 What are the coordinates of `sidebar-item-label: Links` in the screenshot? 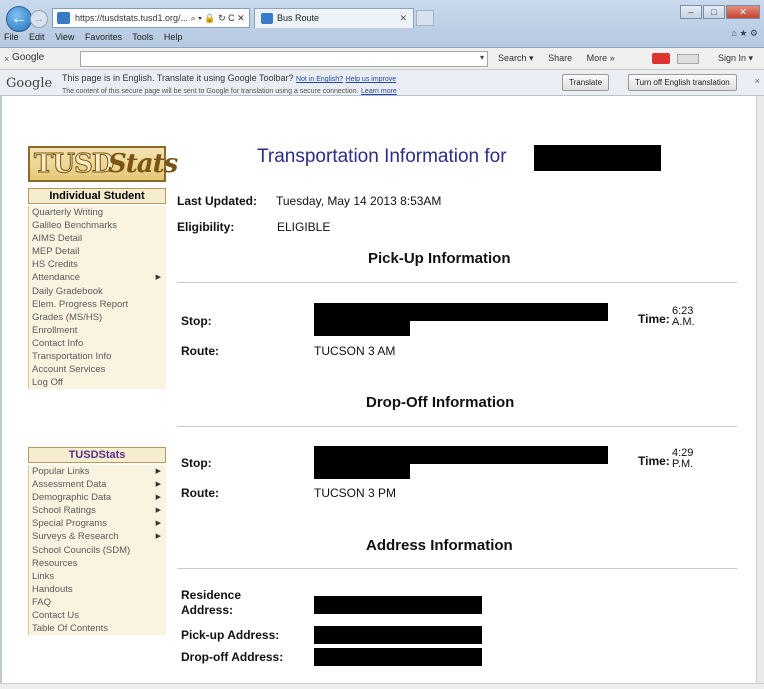 It's located at (43, 576).